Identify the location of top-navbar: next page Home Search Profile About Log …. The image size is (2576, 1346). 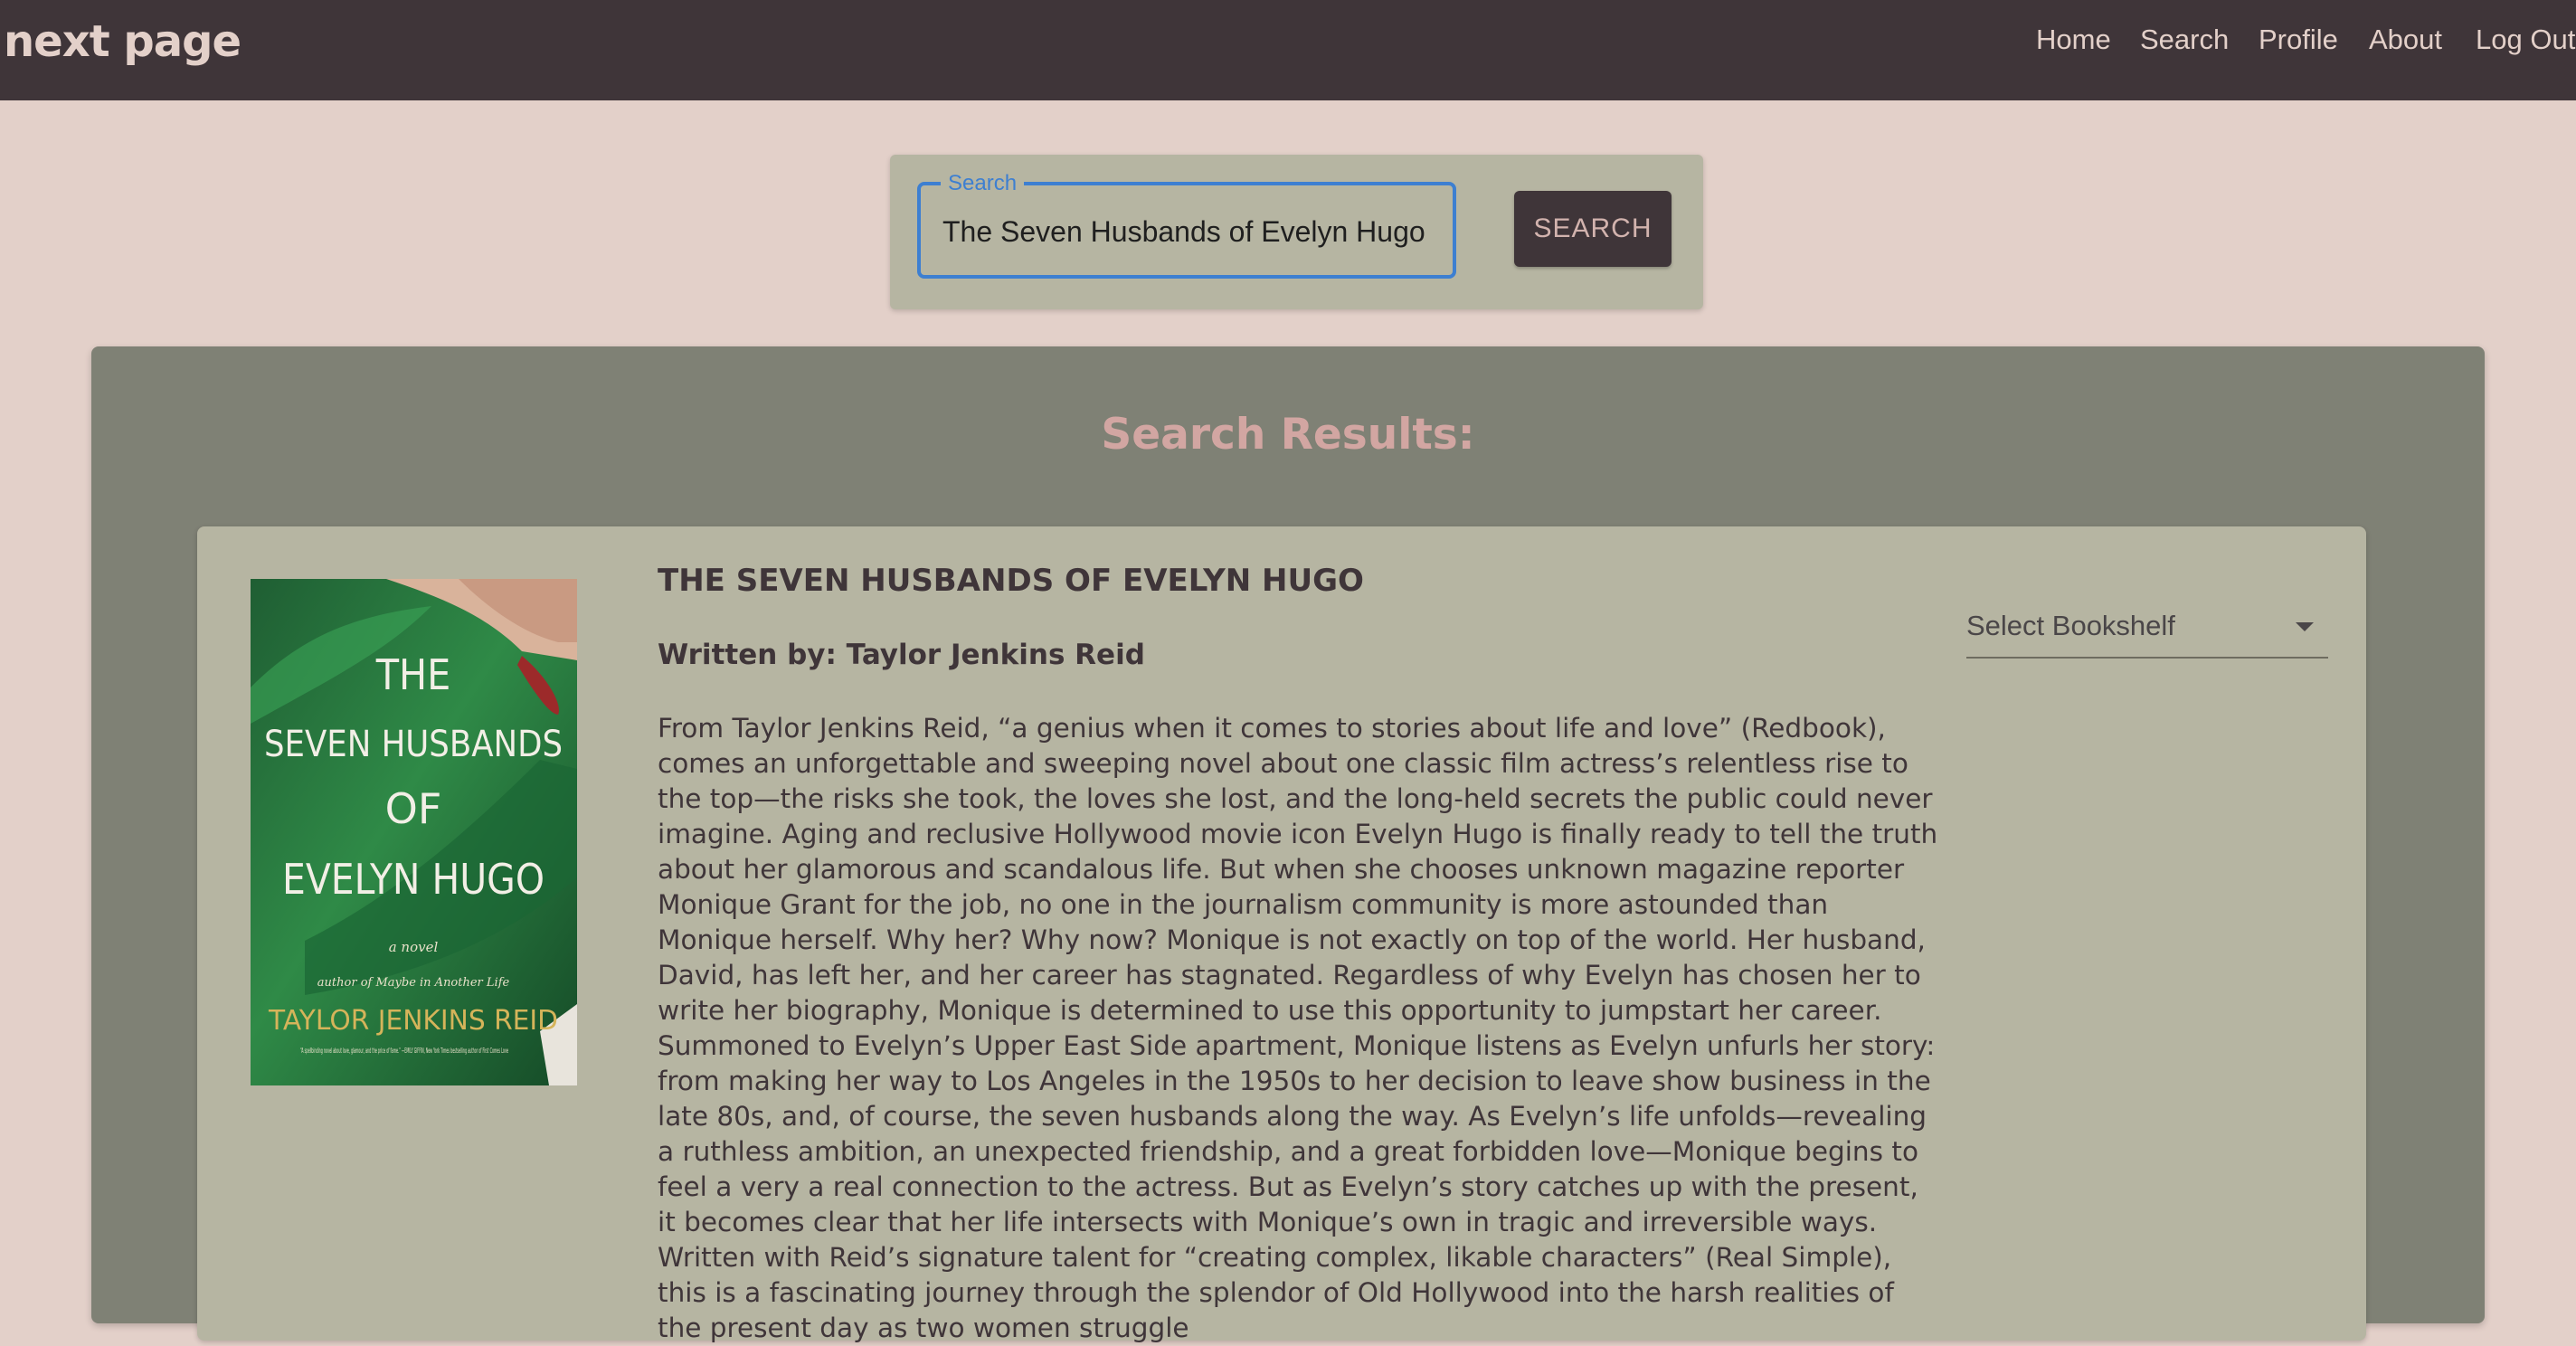
(1288, 50).